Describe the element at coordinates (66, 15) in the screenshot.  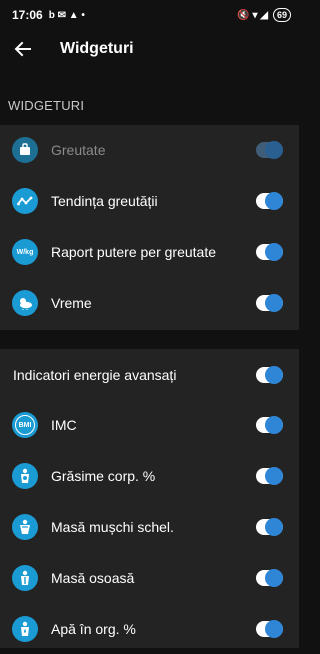
I see `notification-icons: b ✉ ▲ •` at that location.